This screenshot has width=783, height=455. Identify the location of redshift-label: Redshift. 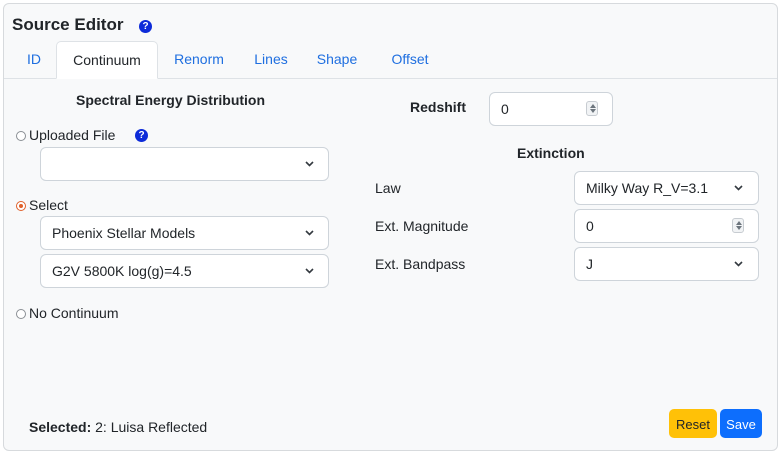
(438, 107).